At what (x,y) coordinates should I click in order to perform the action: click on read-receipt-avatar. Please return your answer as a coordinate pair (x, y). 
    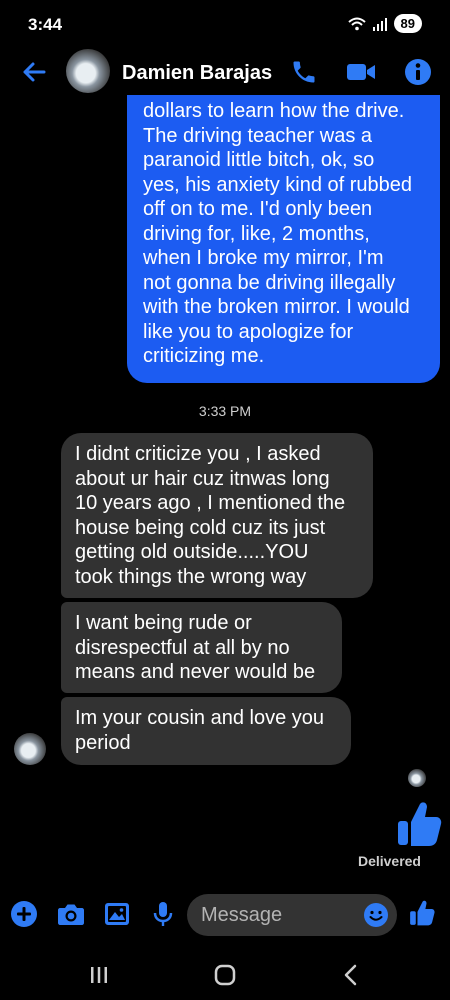
    Looking at the image, I should click on (417, 778).